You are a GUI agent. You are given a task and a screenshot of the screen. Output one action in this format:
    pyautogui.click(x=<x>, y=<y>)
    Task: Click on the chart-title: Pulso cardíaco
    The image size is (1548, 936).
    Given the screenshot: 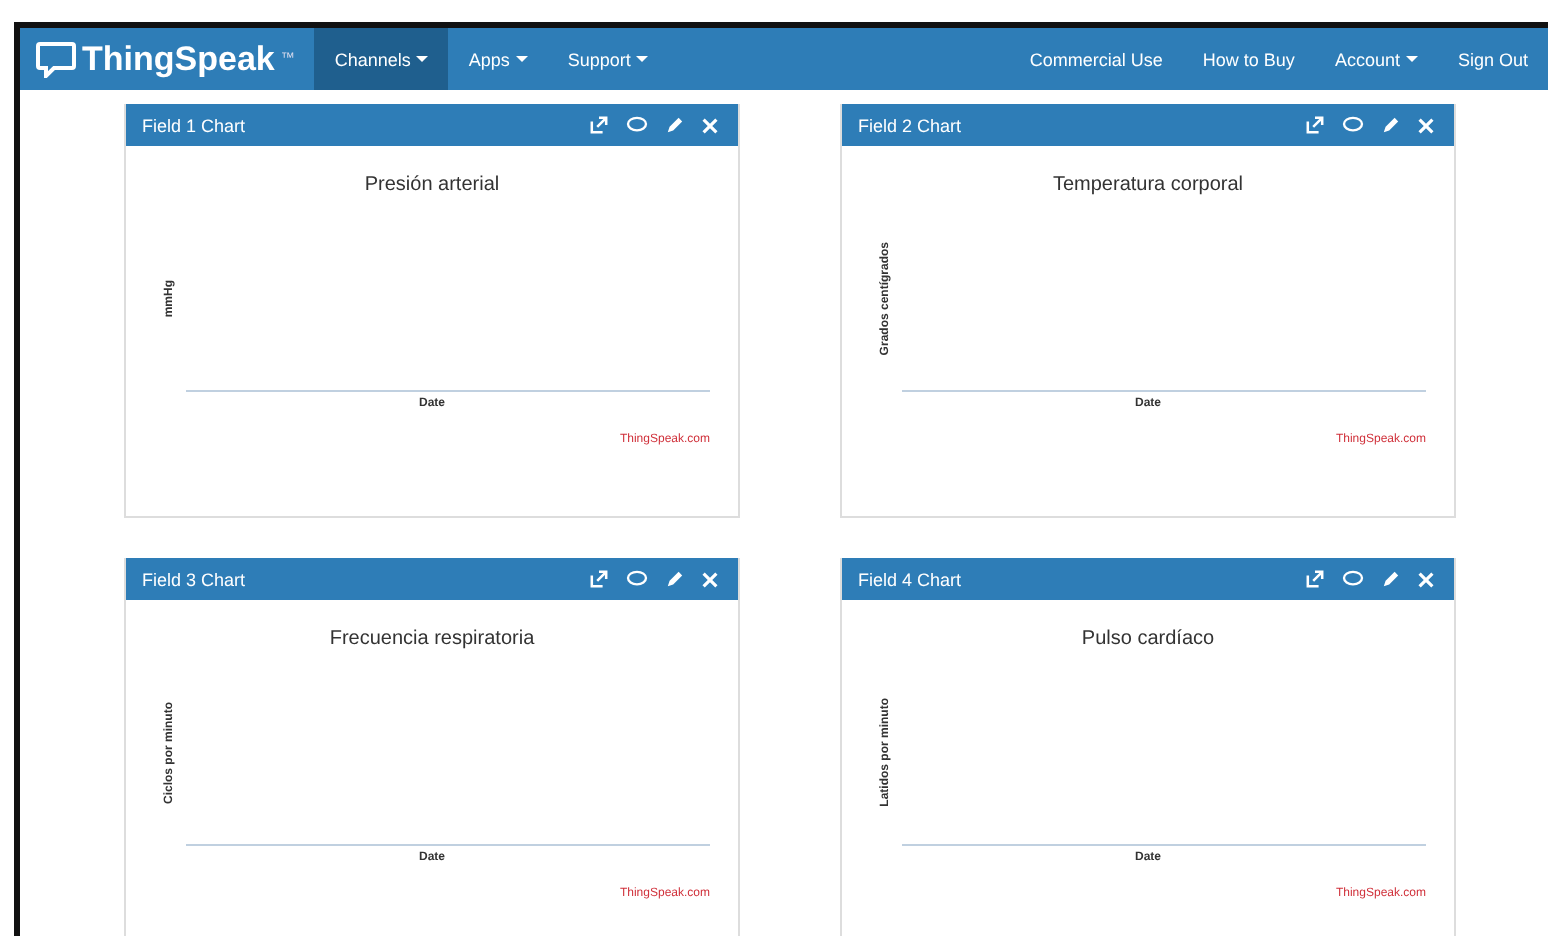 What is the action you would take?
    pyautogui.click(x=1148, y=639)
    